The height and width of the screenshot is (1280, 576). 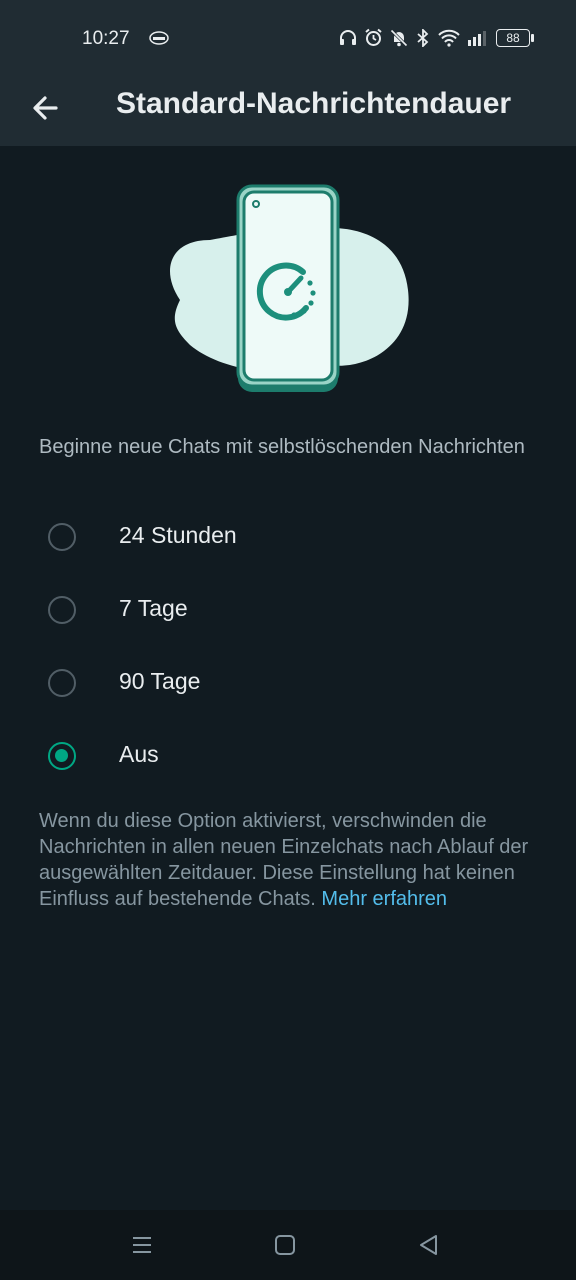 I want to click on home-icon, so click(x=285, y=1245).